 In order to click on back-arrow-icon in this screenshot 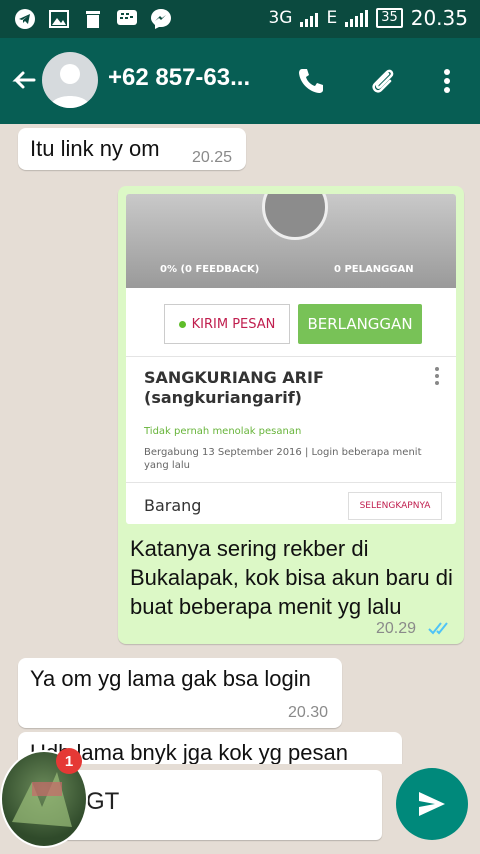, I will do `click(23, 81)`.